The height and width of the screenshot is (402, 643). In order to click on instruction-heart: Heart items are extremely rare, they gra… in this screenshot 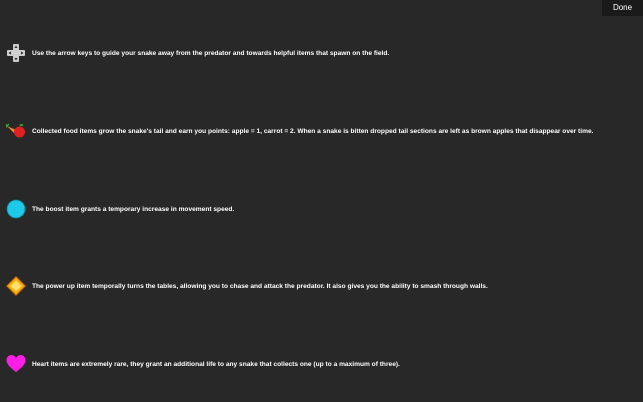, I will do `click(203, 364)`.